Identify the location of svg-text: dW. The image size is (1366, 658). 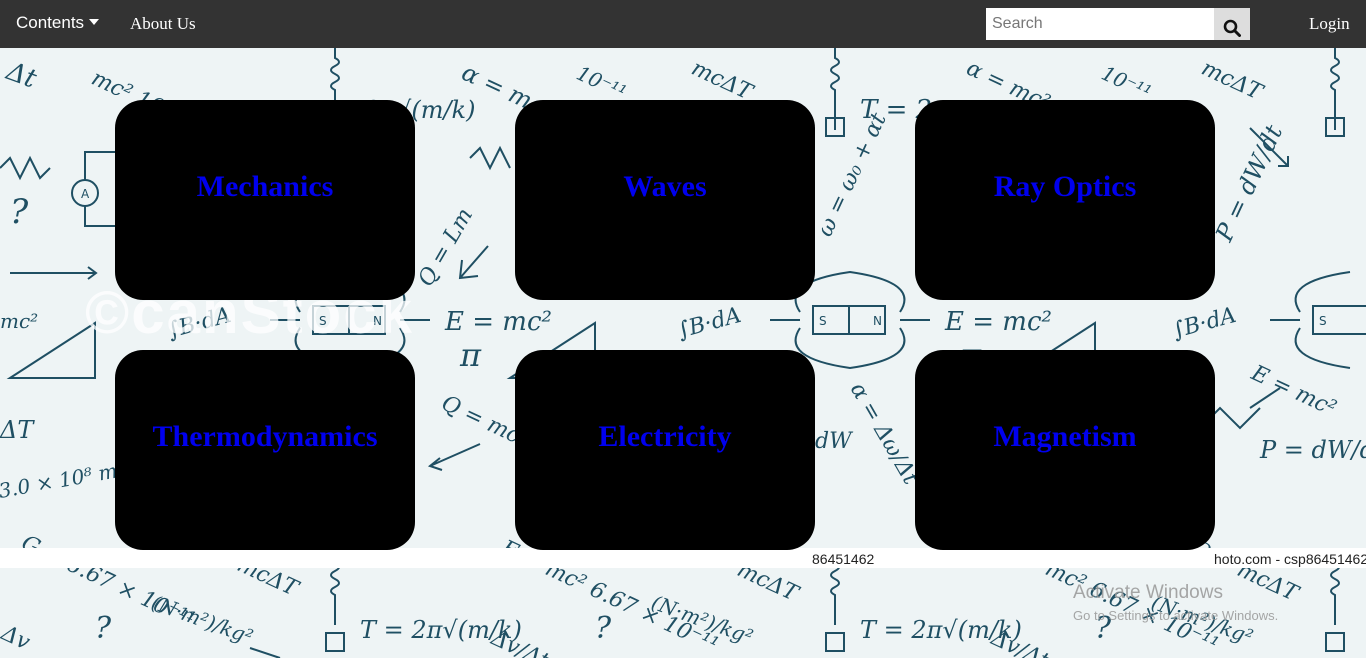
(834, 441).